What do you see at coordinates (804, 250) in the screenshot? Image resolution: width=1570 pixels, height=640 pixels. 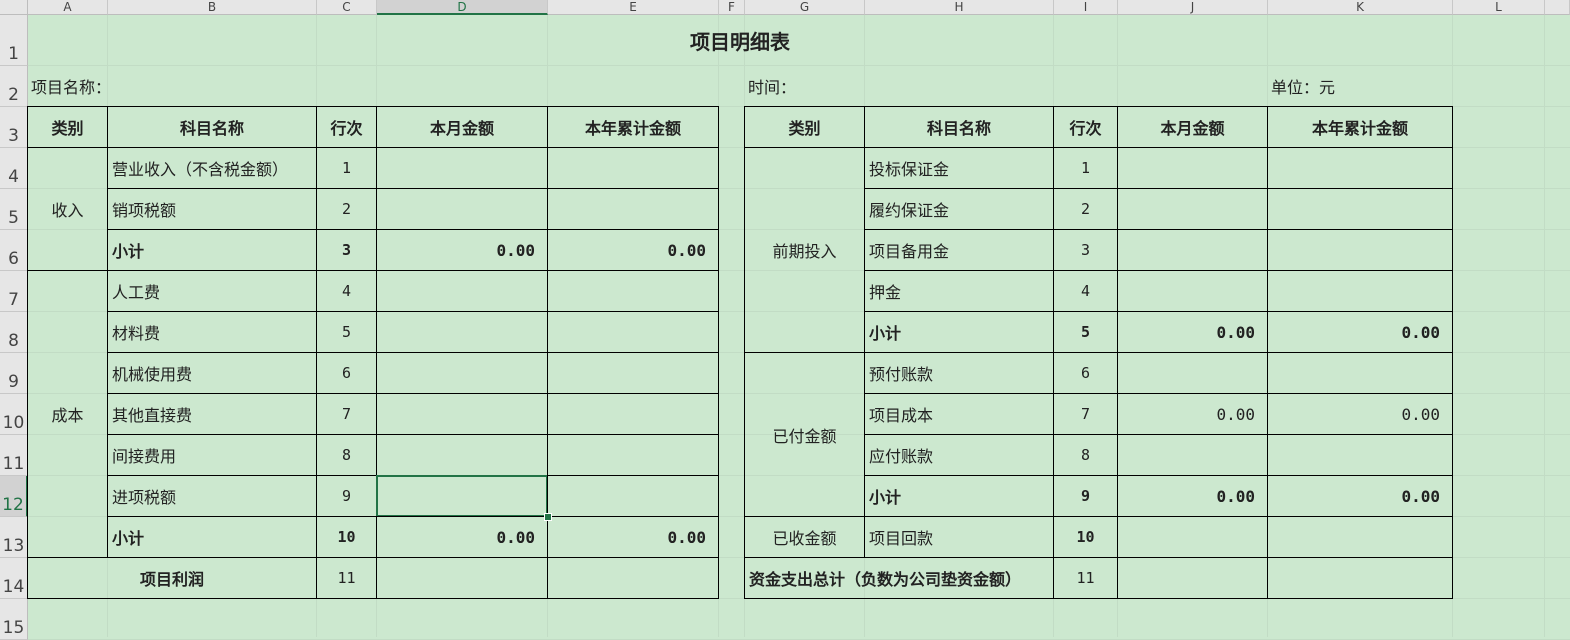 I see `right-group-pre-investment: 前期投入` at bounding box center [804, 250].